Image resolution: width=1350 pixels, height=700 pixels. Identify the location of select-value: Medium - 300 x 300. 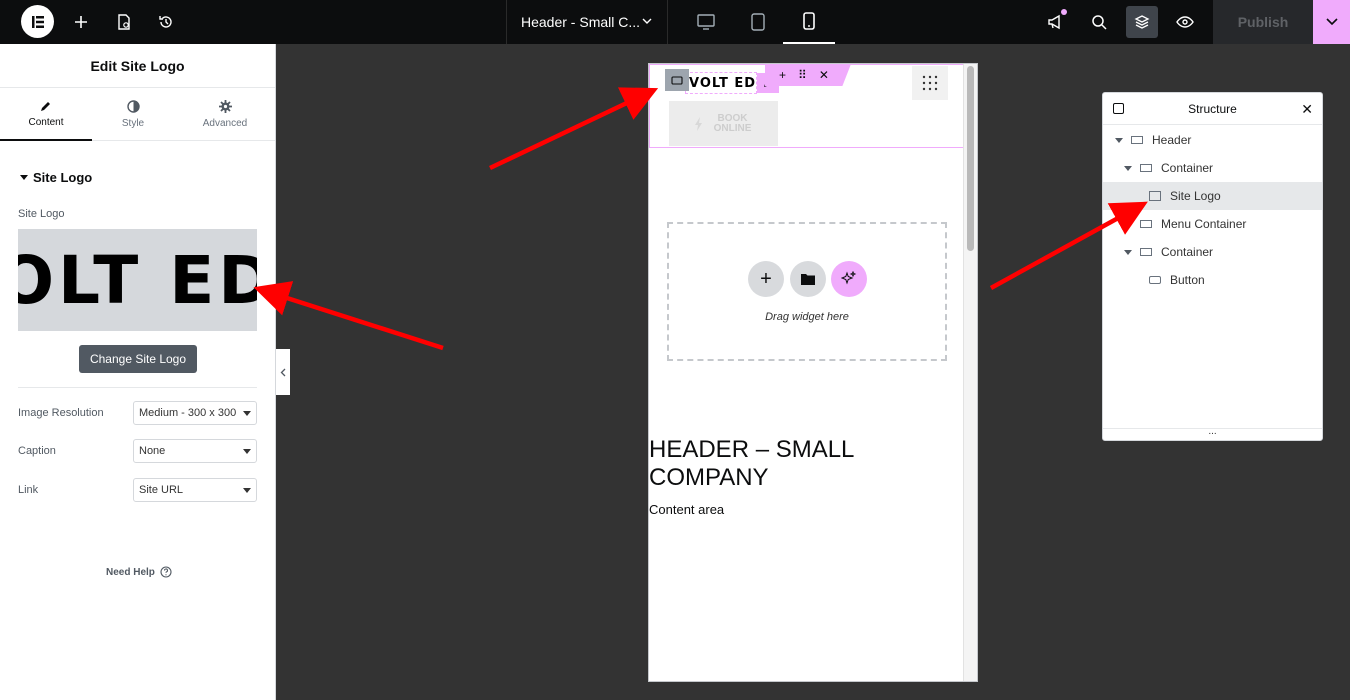
(188, 413).